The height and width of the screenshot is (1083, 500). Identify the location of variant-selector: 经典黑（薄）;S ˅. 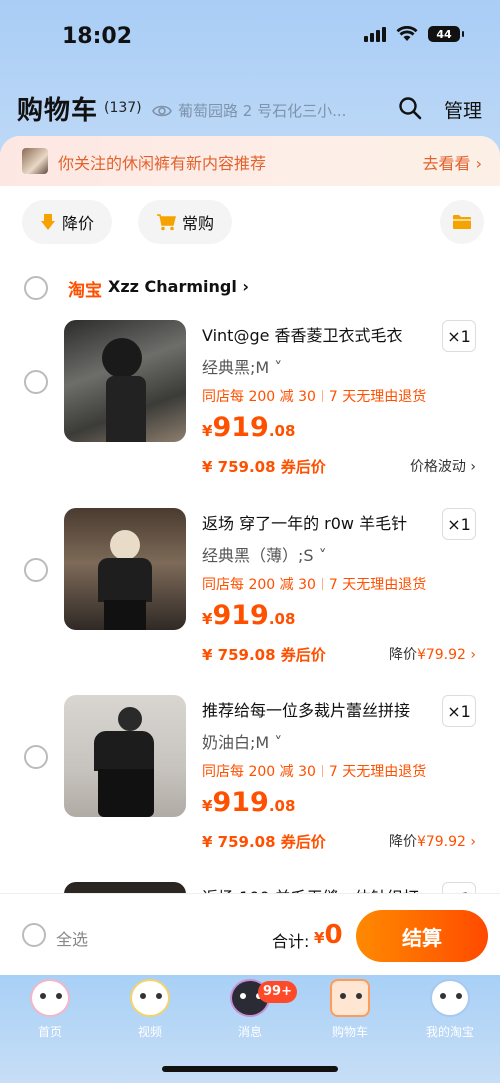
(264, 554).